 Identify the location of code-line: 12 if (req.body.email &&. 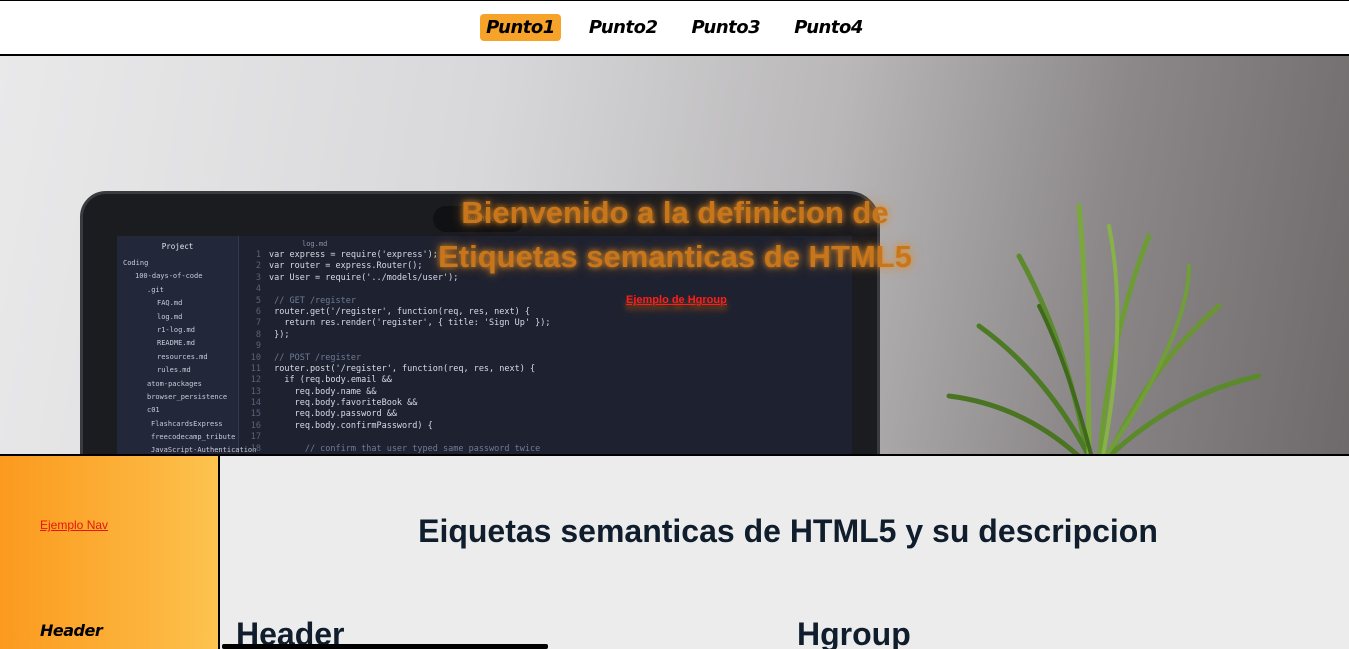
(545, 380).